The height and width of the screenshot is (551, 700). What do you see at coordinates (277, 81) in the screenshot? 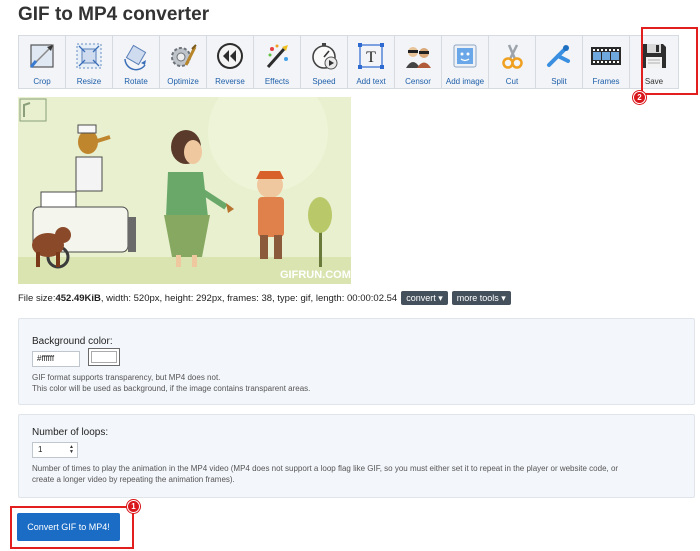
I see `tool-label: Effects` at bounding box center [277, 81].